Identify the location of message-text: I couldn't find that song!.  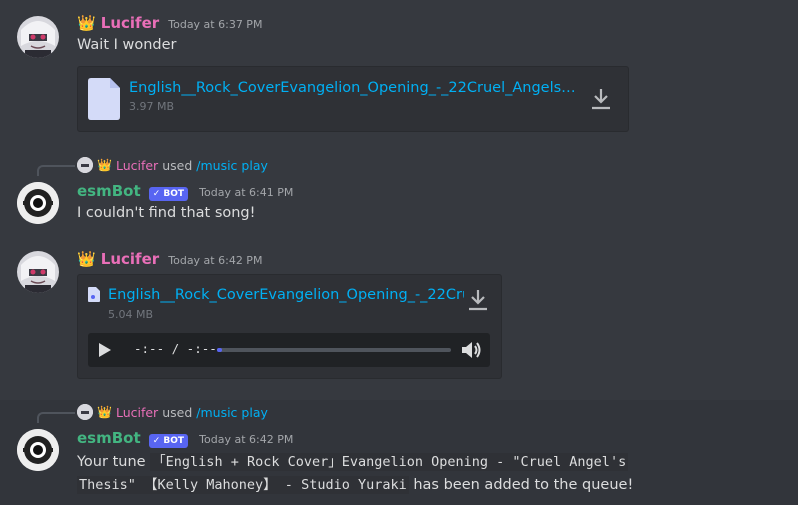
(166, 213).